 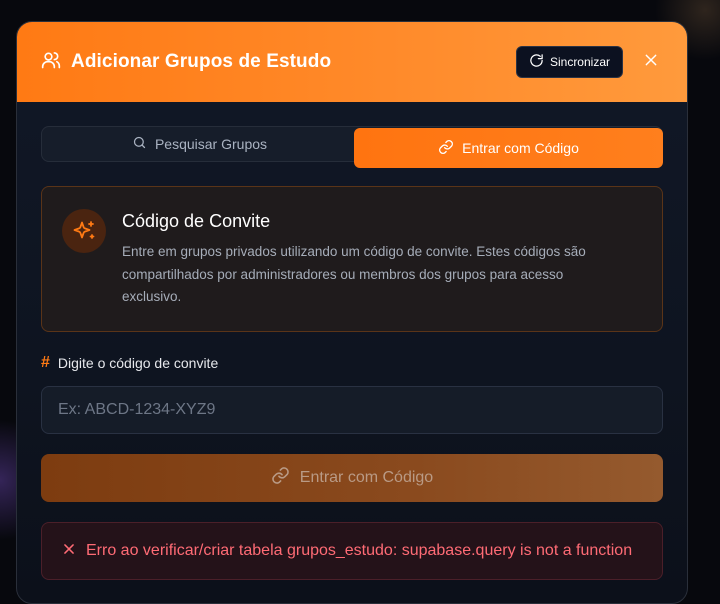 What do you see at coordinates (579, 62) in the screenshot?
I see `sync-button-label: Sincronizar` at bounding box center [579, 62].